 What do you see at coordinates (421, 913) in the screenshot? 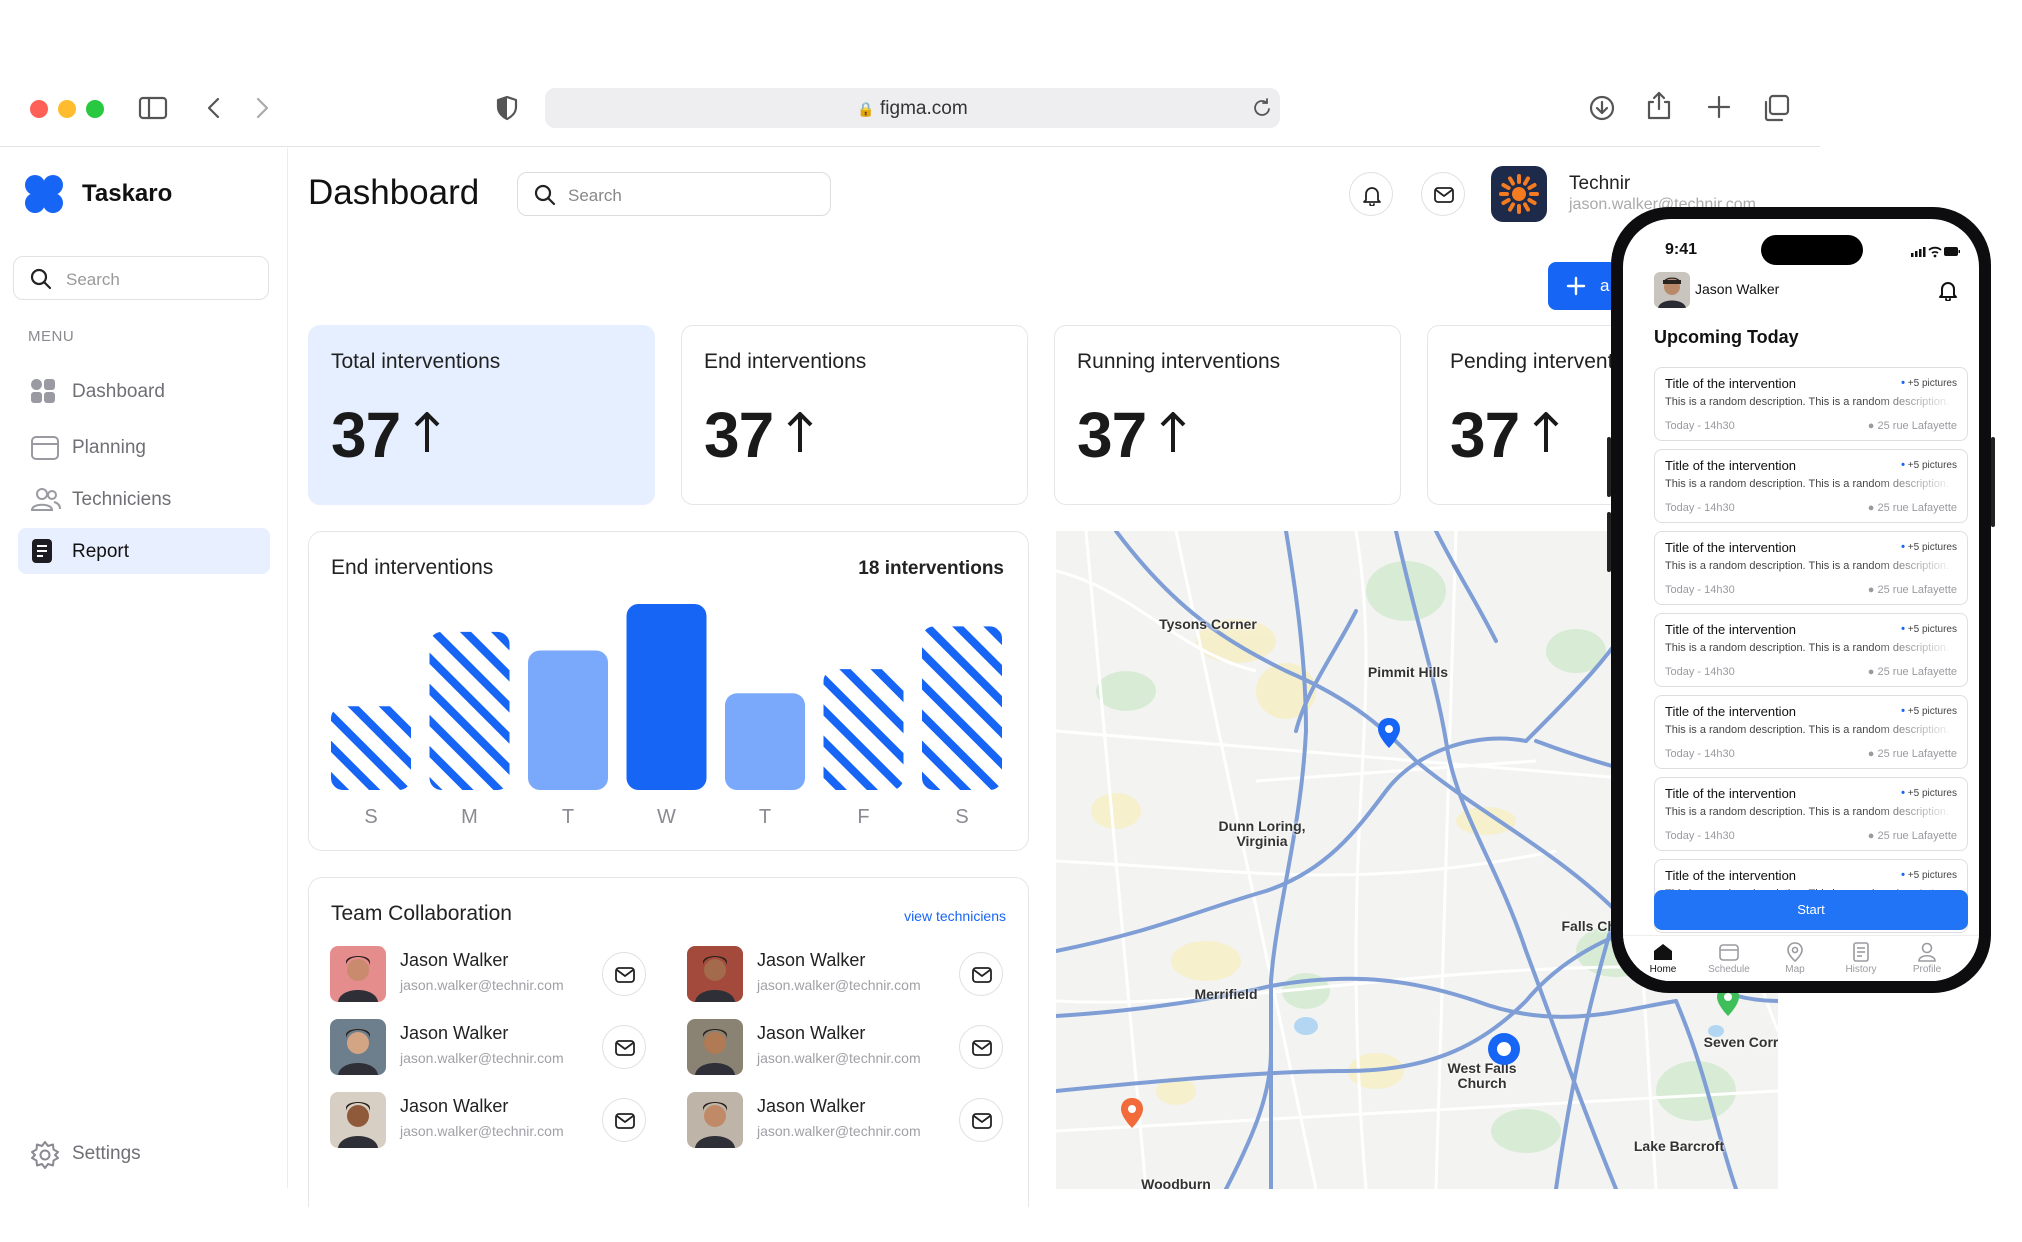
I see `team-title: Team Collaboration` at bounding box center [421, 913].